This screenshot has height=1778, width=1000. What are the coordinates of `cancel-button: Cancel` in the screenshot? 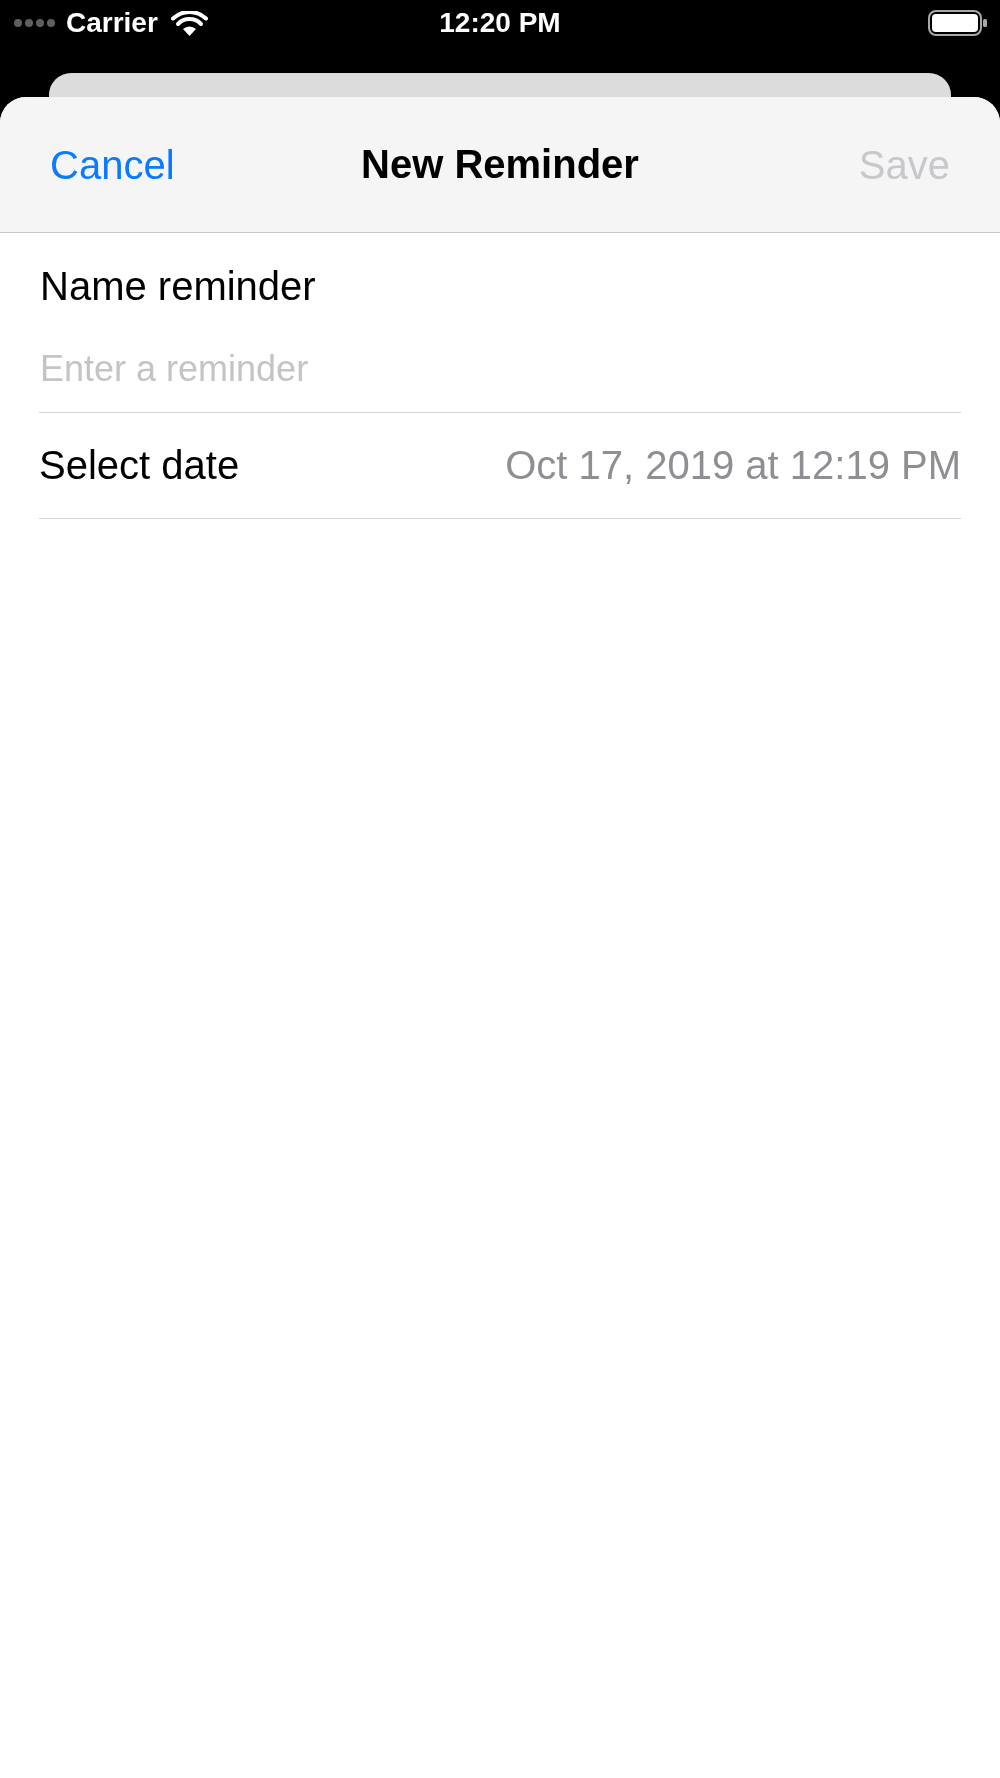 It's located at (112, 164).